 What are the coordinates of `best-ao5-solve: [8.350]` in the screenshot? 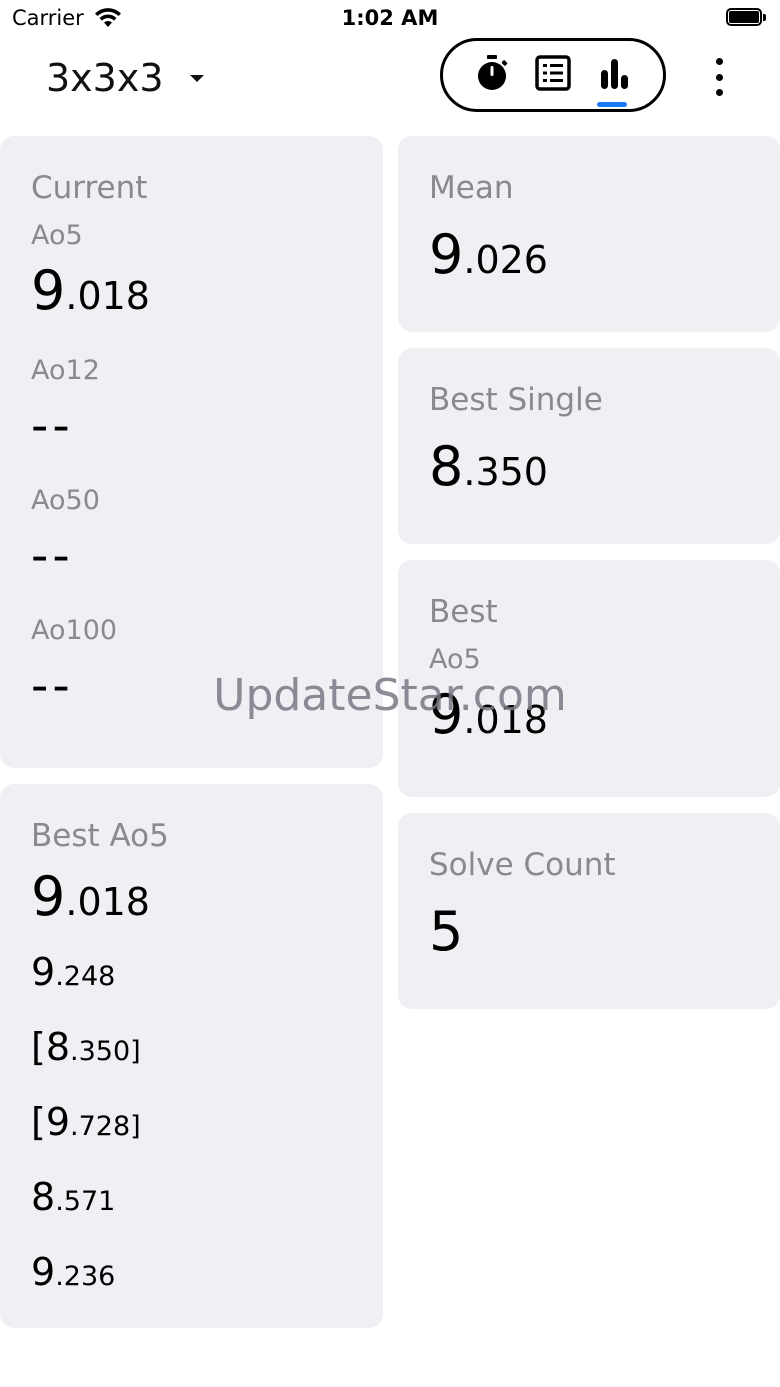 It's located at (86, 1047).